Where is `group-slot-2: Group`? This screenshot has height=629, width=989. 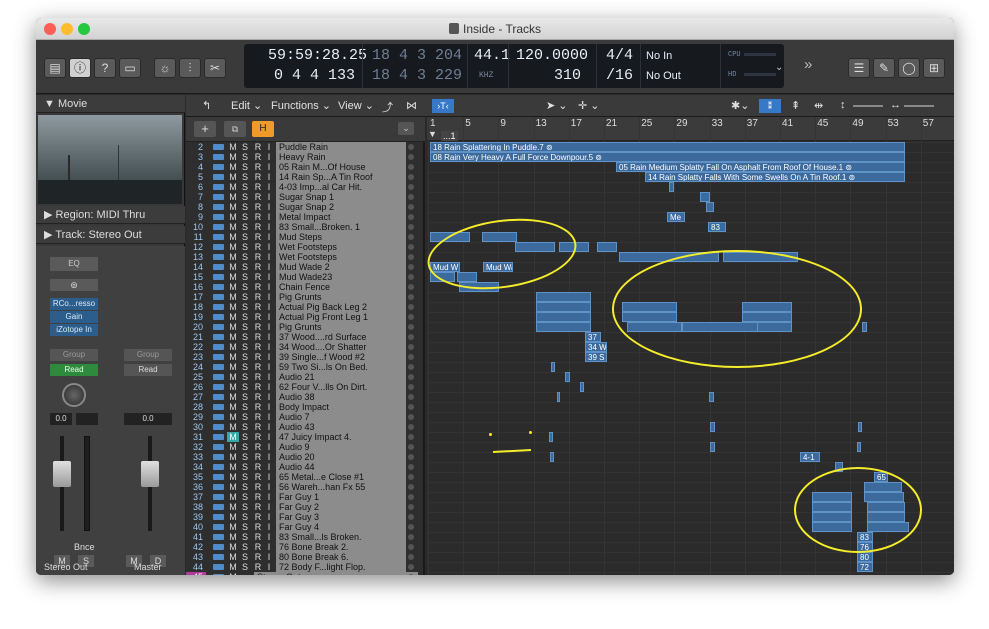
group-slot-2: Group is located at coordinates (148, 355).